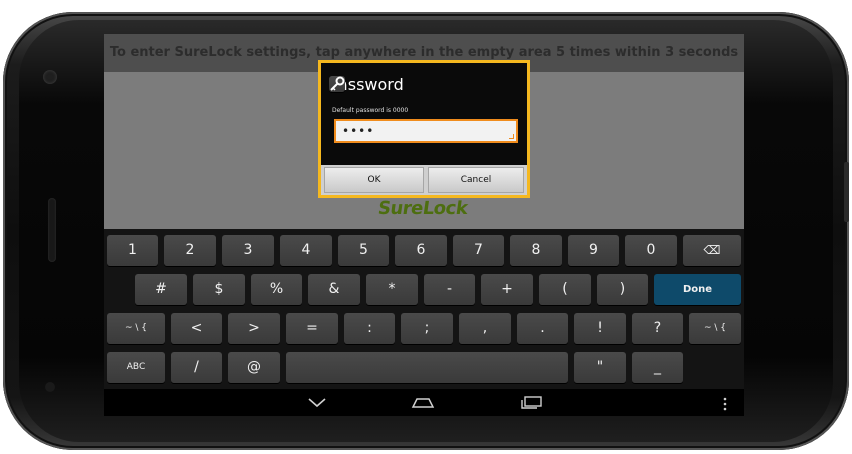 The image size is (852, 454). Describe the element at coordinates (370, 110) in the screenshot. I see `default-password-hint: Default password is 0000` at that location.